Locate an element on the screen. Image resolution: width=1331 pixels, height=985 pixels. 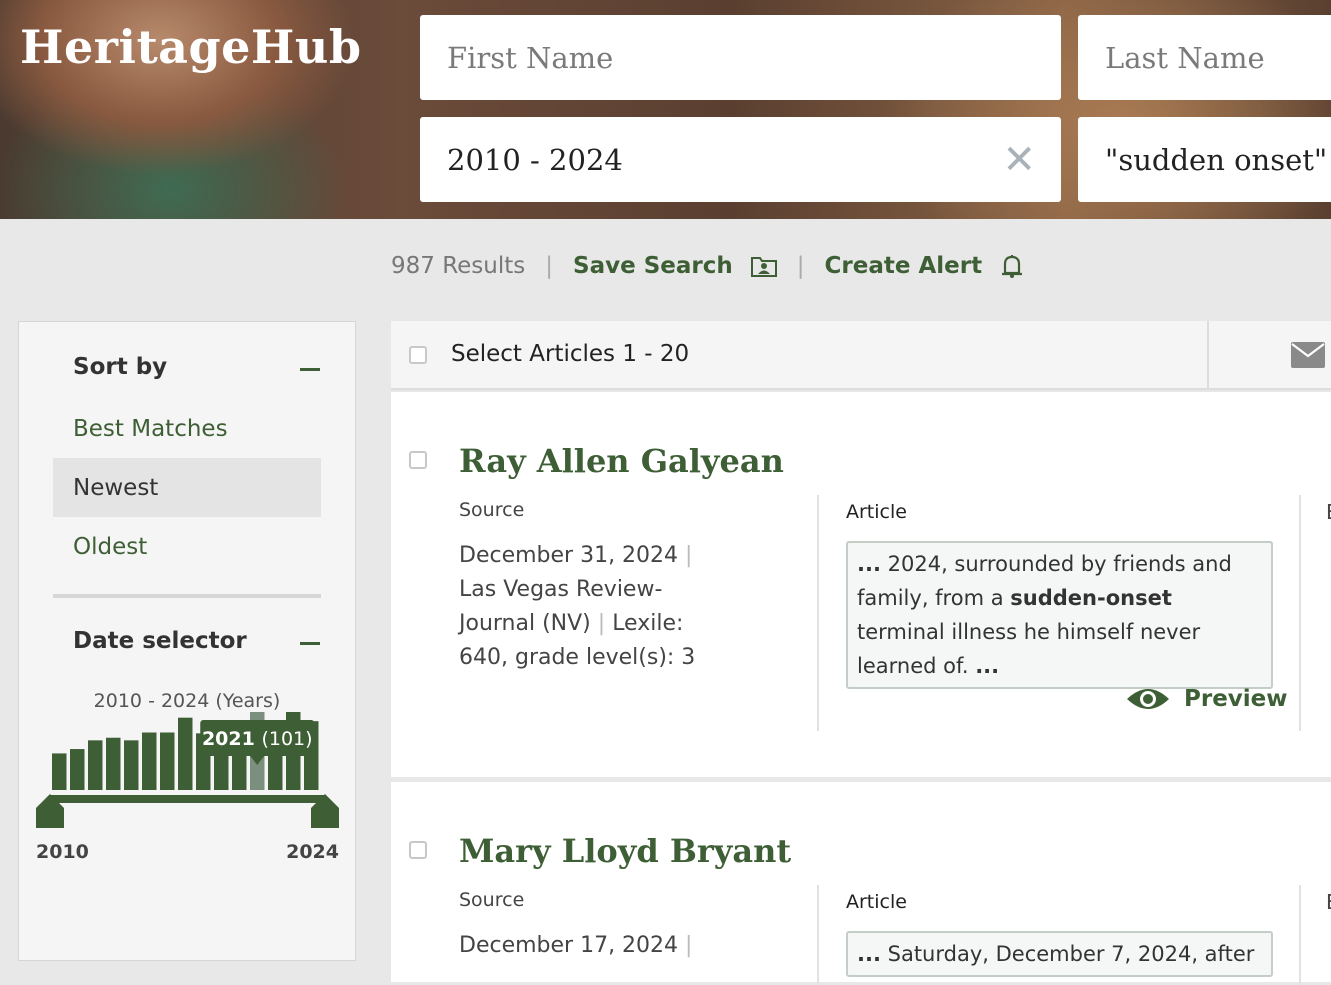
results-toolbar: 987 Results | Save Search | Create Alert is located at coordinates (707, 266).